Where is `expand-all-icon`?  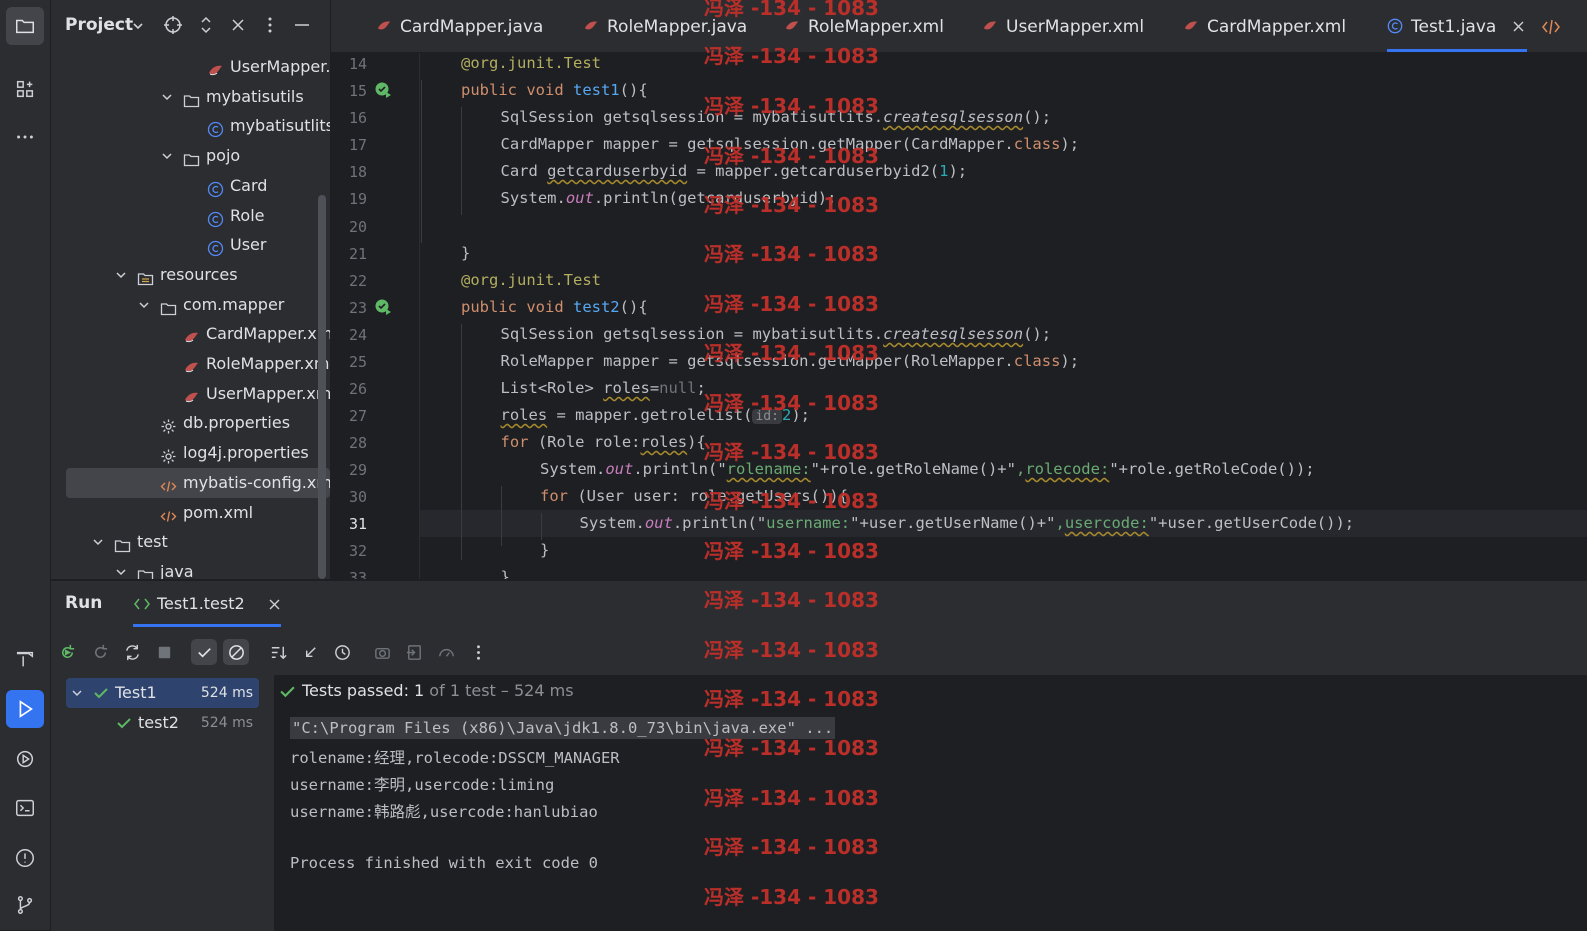
expand-all-icon is located at coordinates (206, 25).